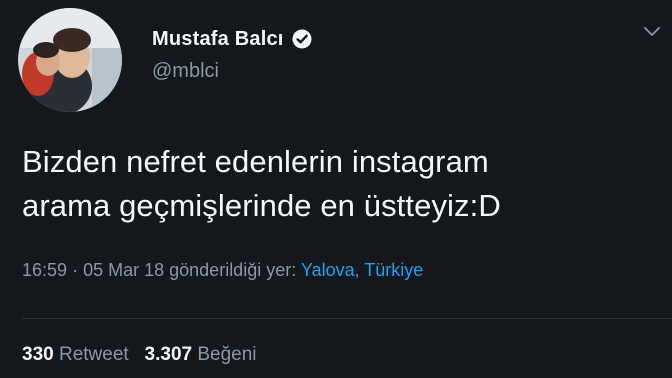 The width and height of the screenshot is (672, 378). I want to click on avatar-photo, so click(70, 60).